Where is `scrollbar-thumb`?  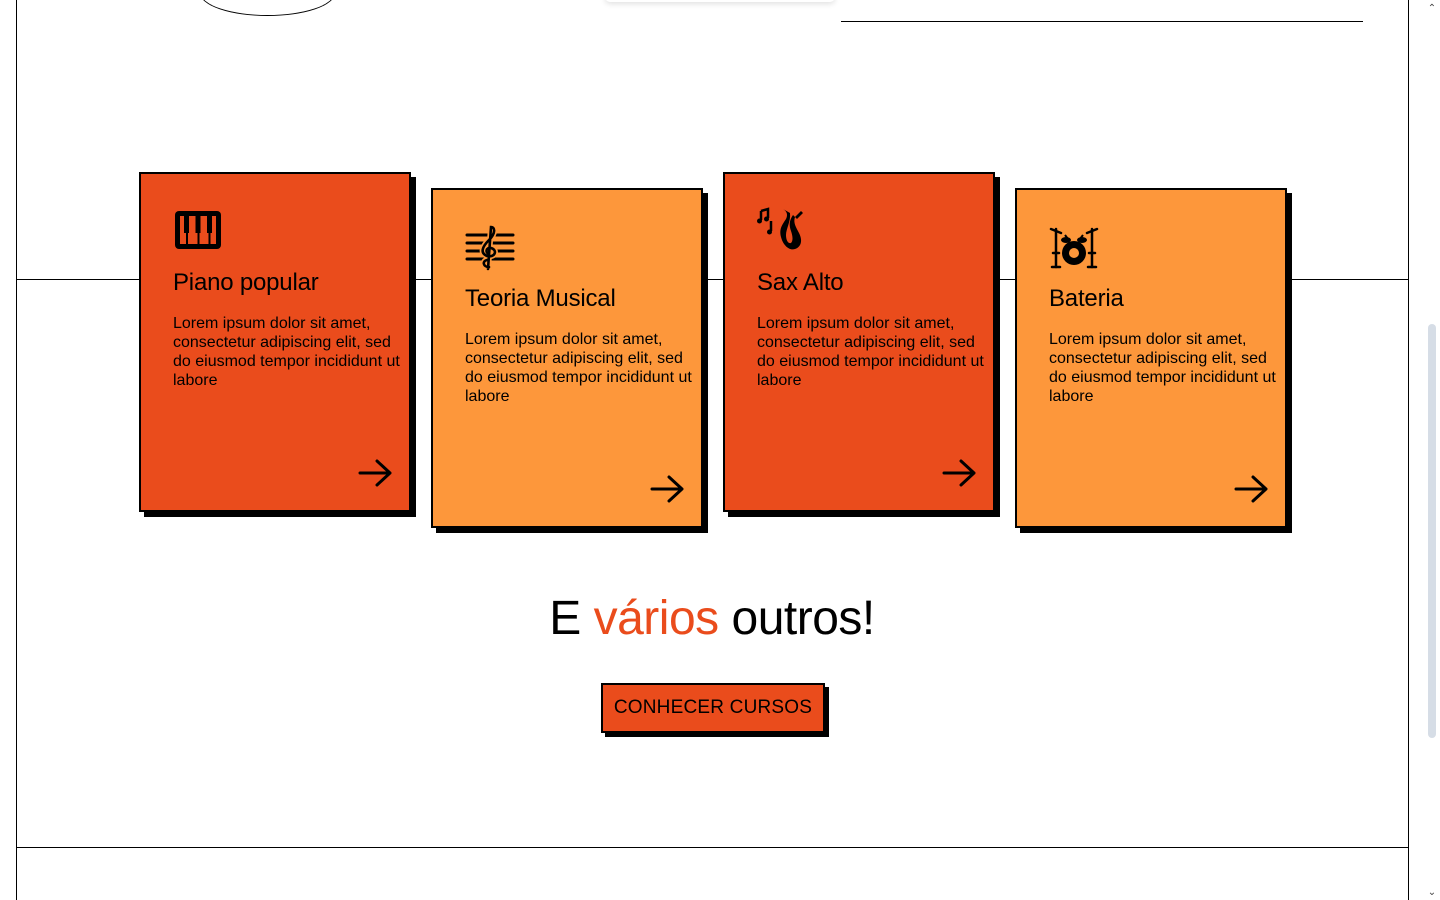
scrollbar-thumb is located at coordinates (1432, 531).